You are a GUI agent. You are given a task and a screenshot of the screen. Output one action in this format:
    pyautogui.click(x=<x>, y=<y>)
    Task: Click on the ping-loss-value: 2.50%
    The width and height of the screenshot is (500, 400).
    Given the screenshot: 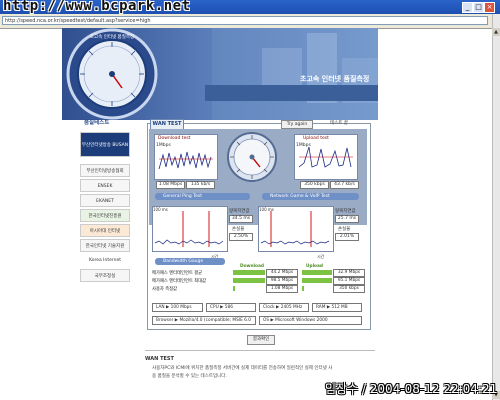 What is the action you would take?
    pyautogui.click(x=241, y=237)
    